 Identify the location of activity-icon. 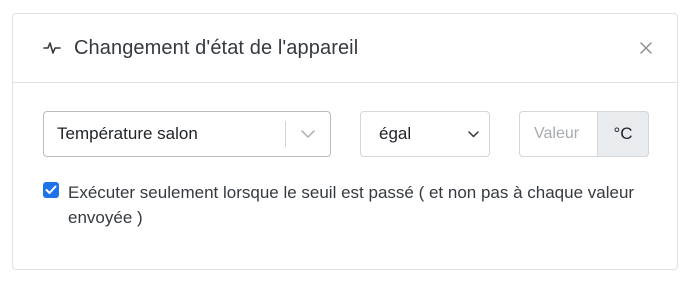
(52, 48).